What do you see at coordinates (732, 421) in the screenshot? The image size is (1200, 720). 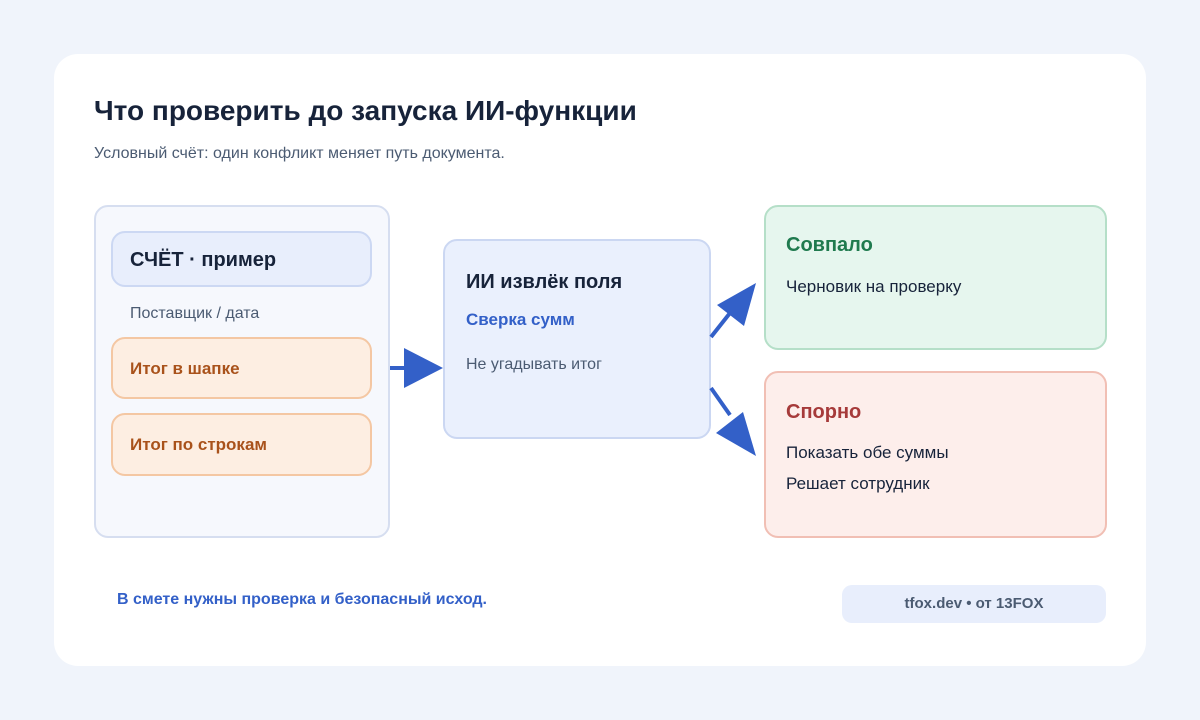 I see `arrow-ai-to-dispute` at bounding box center [732, 421].